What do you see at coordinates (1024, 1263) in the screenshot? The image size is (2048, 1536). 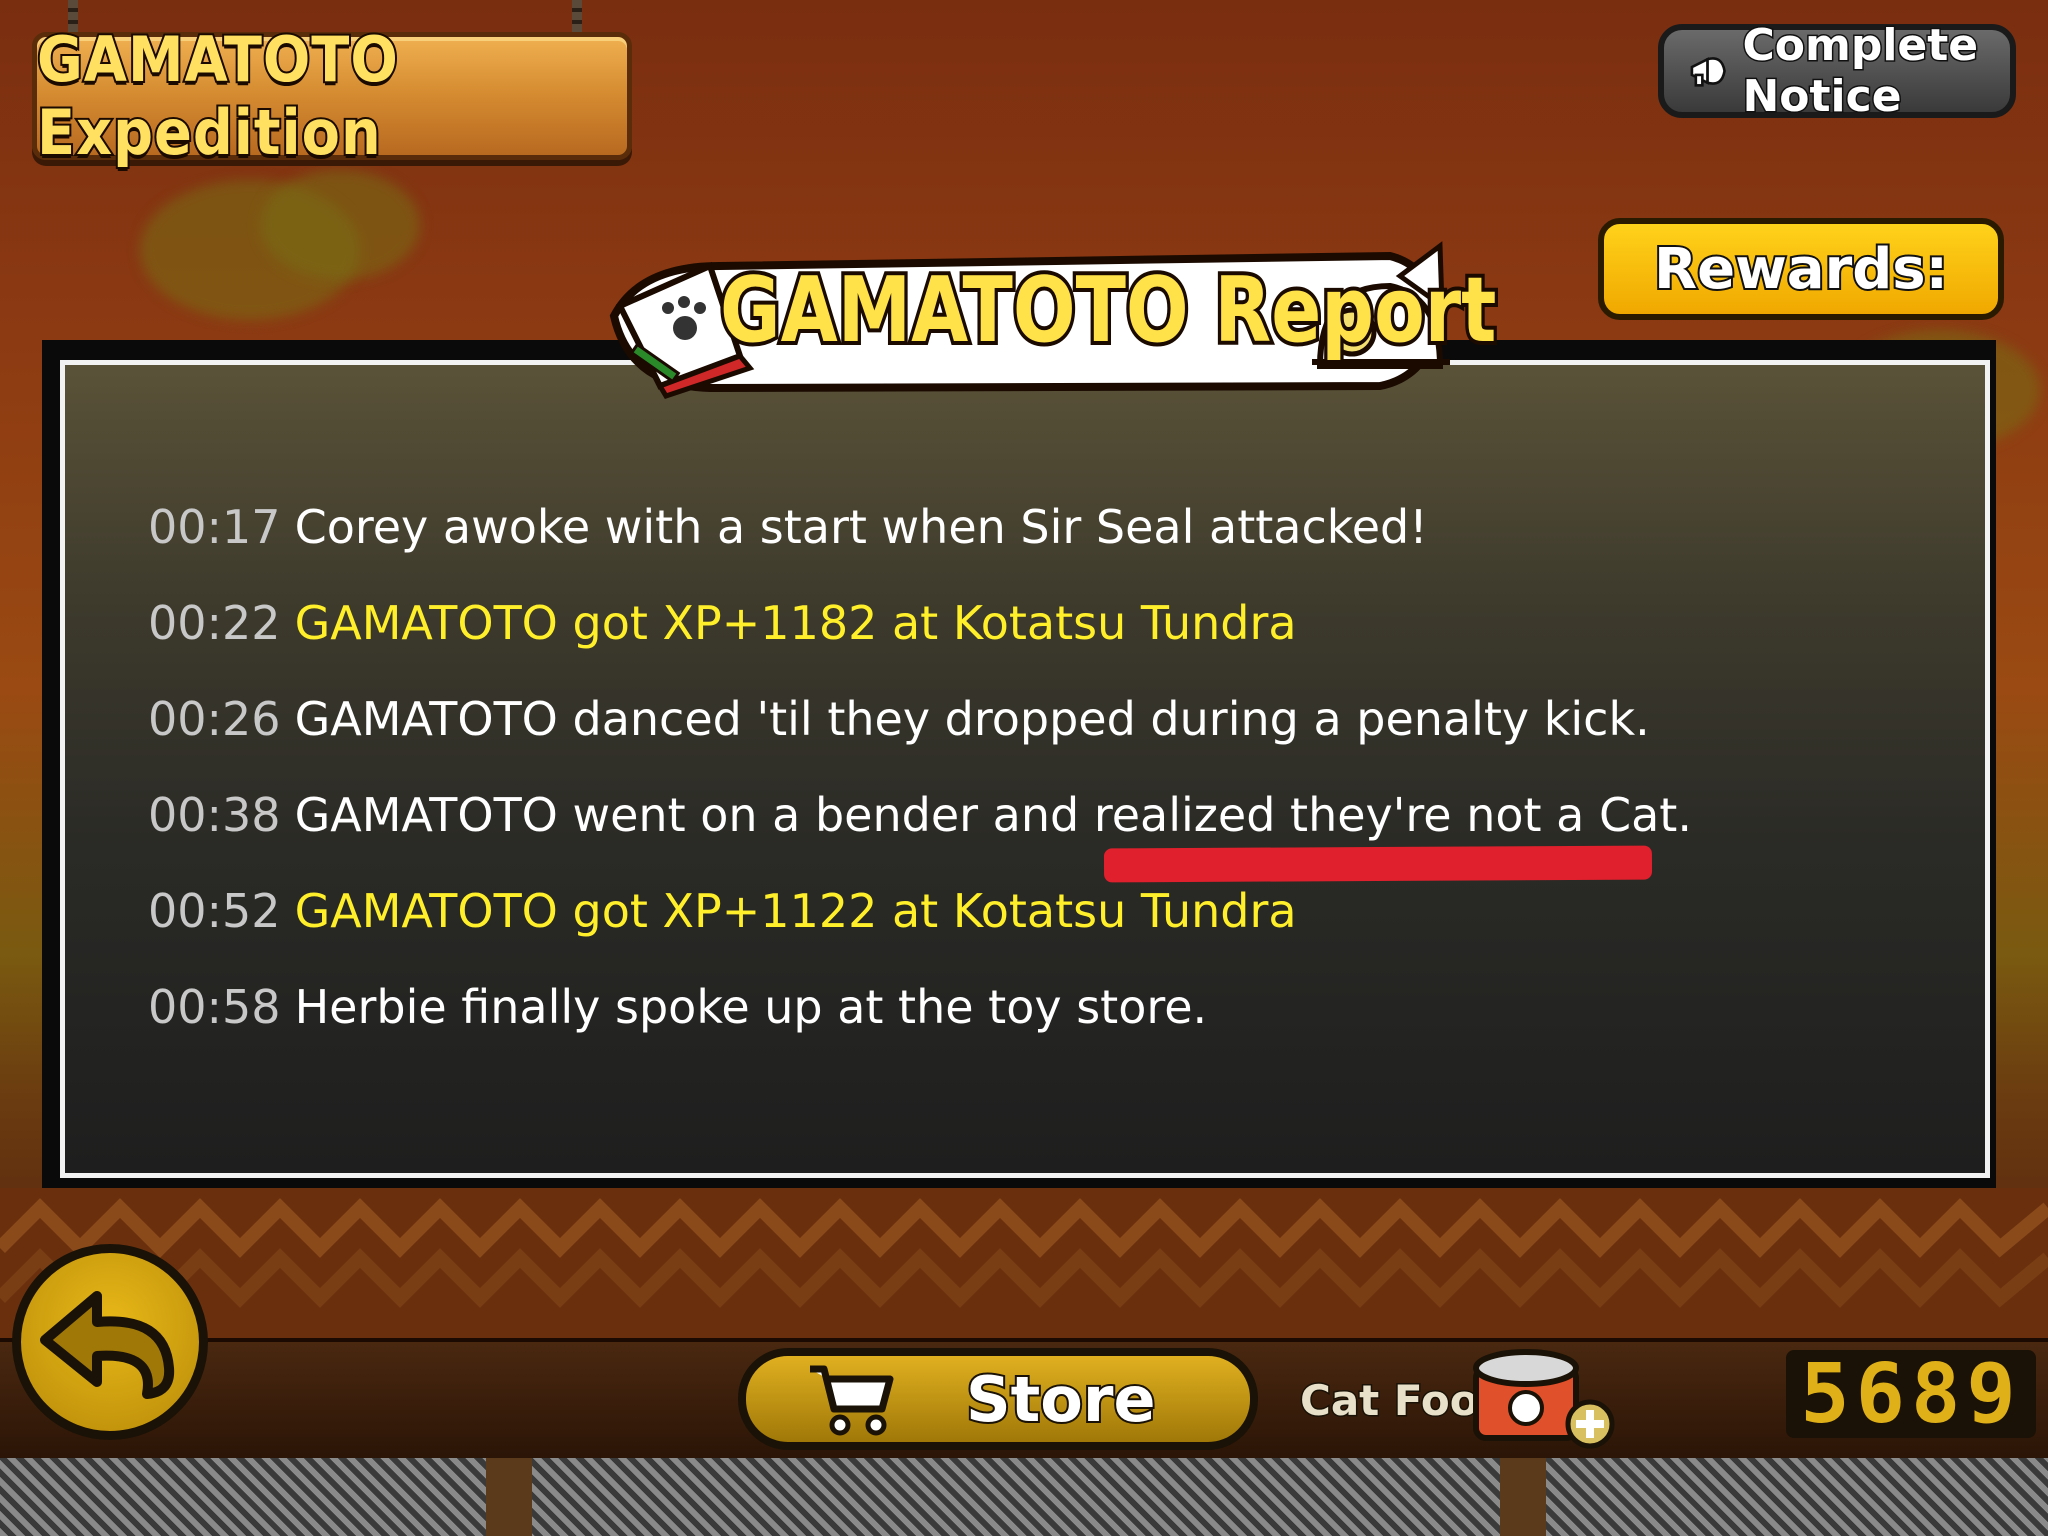 I see `zigzag-band` at bounding box center [1024, 1263].